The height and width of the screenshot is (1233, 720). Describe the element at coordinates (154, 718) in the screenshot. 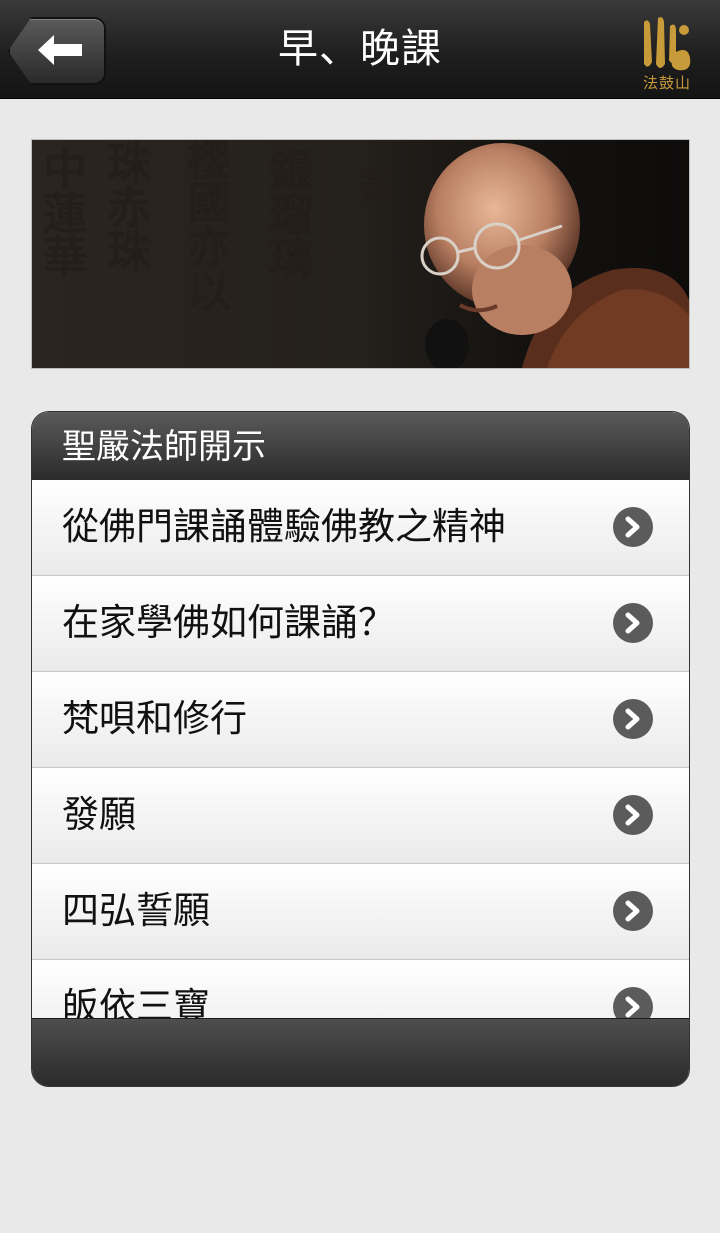

I see `list-item-label: 梵唄和修行` at that location.